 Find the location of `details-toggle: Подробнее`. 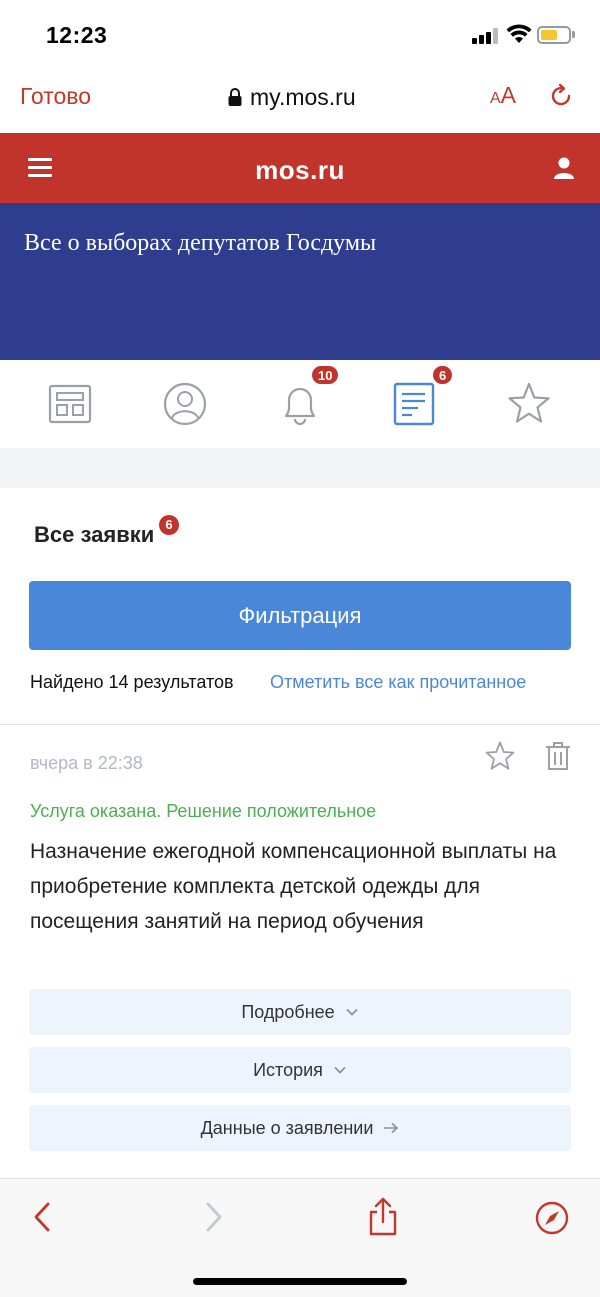

details-toggle: Подробнее is located at coordinates (300, 1012).